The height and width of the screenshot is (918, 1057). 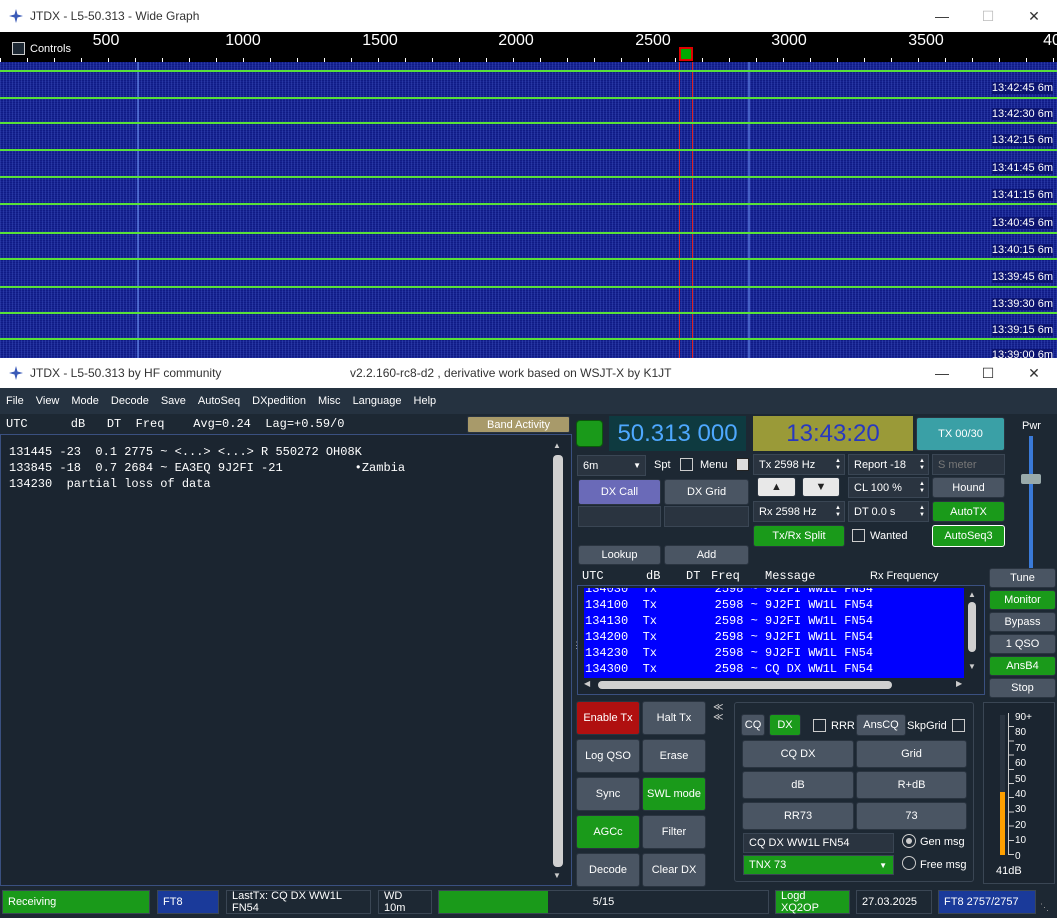 What do you see at coordinates (18, 48) in the screenshot?
I see `controls-checkbox` at bounding box center [18, 48].